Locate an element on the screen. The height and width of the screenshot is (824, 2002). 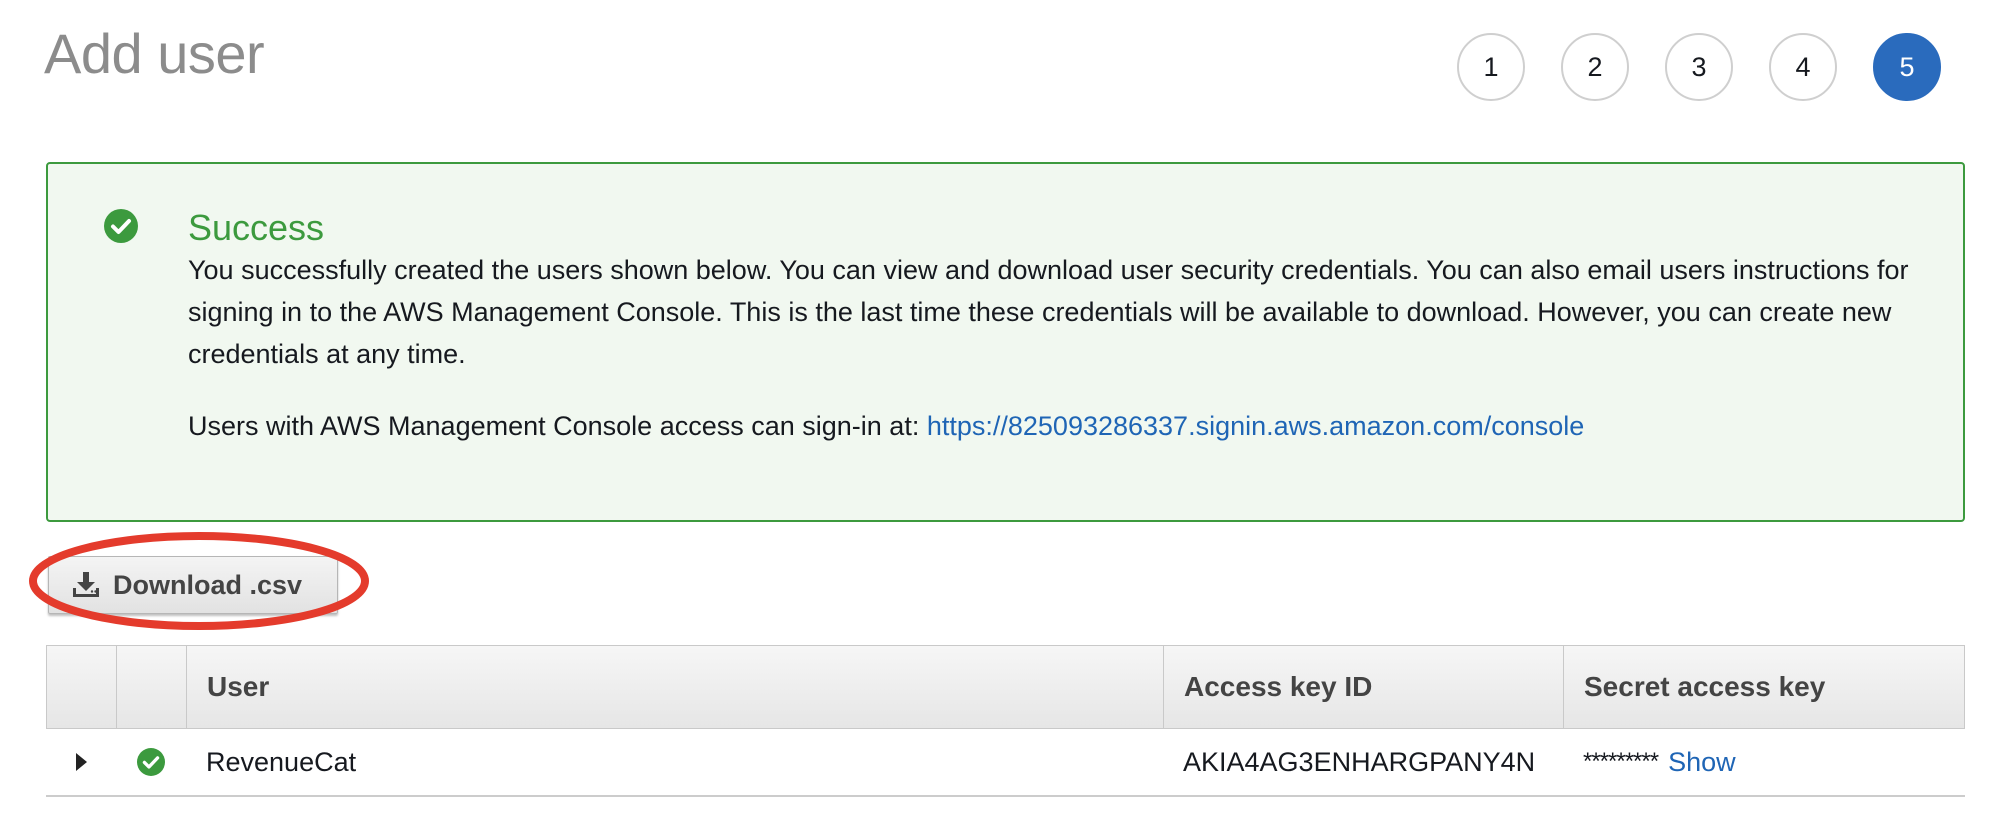
step-1: 1 is located at coordinates (1491, 67).